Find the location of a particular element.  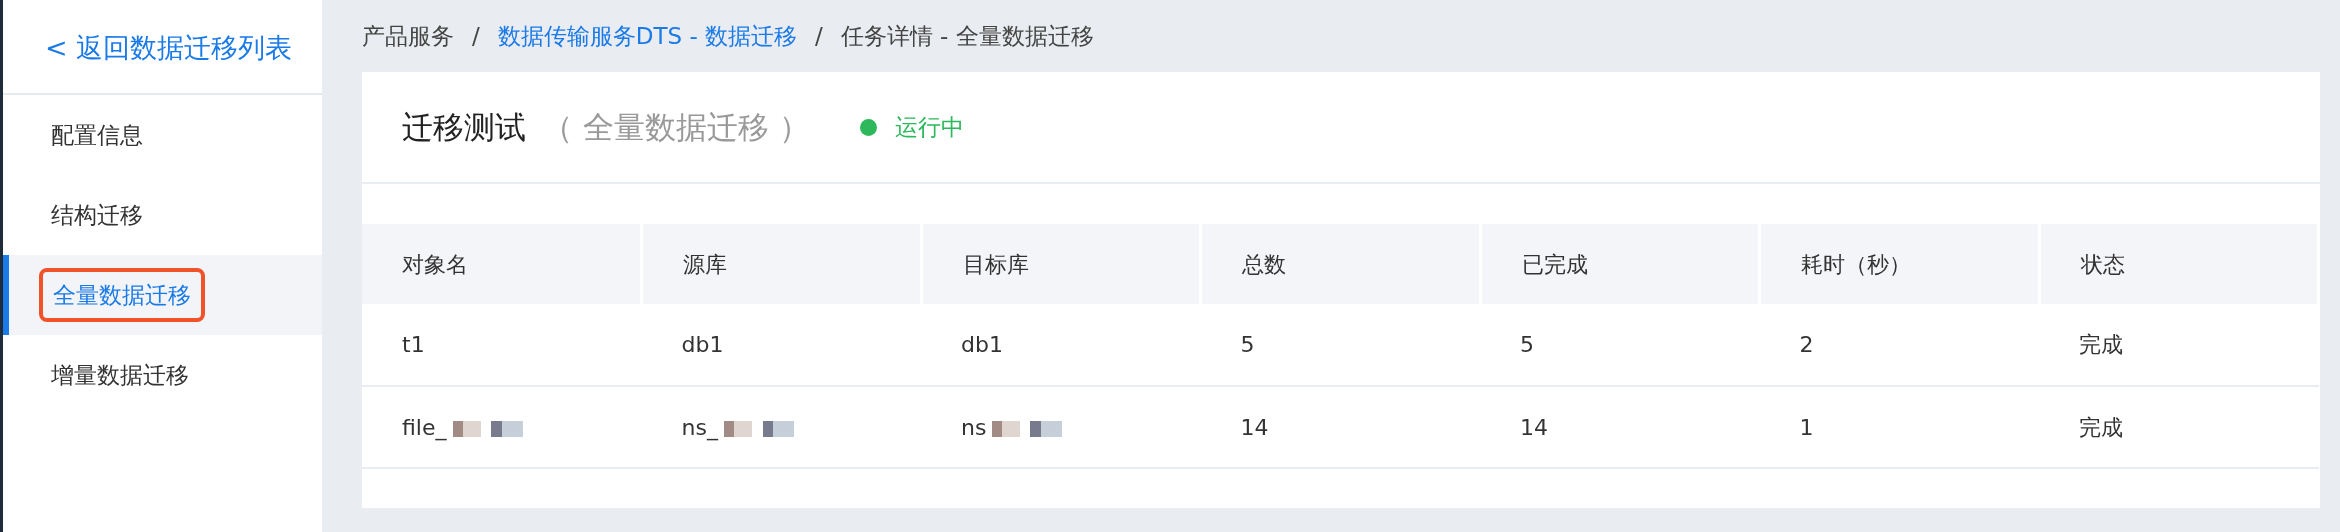

table-cell: ns_ is located at coordinates (699, 427).